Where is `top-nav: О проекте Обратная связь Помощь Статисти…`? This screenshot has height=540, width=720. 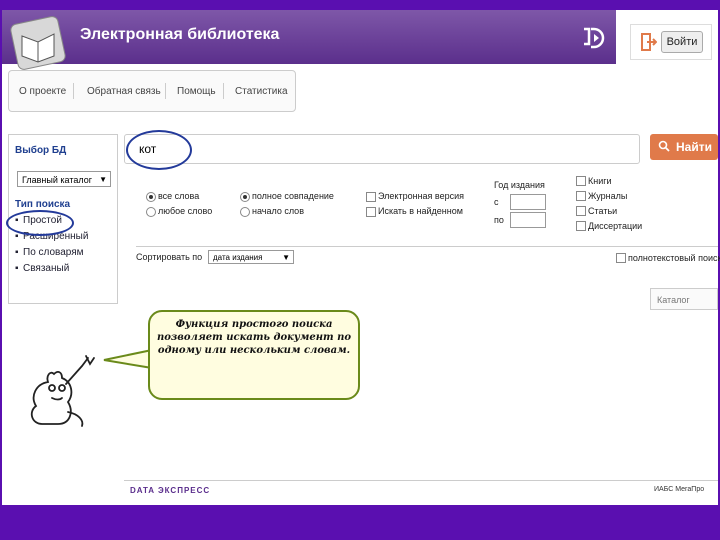
top-nav: О проекте Обратная связь Помощь Статисти… is located at coordinates (152, 91).